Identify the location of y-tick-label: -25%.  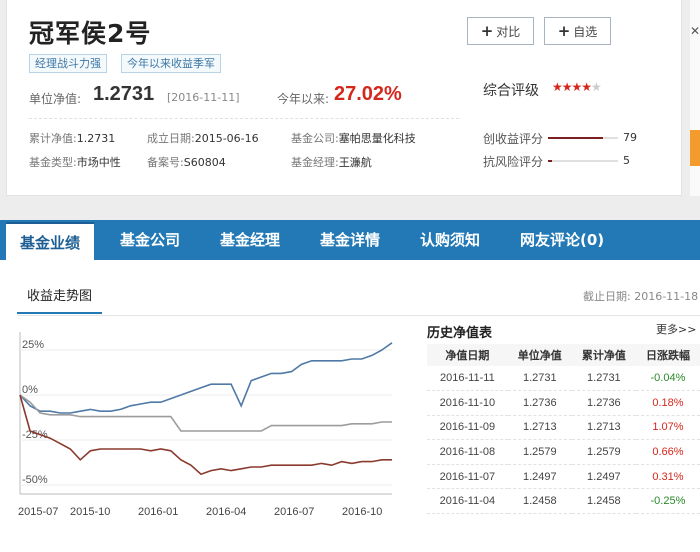
(35, 435).